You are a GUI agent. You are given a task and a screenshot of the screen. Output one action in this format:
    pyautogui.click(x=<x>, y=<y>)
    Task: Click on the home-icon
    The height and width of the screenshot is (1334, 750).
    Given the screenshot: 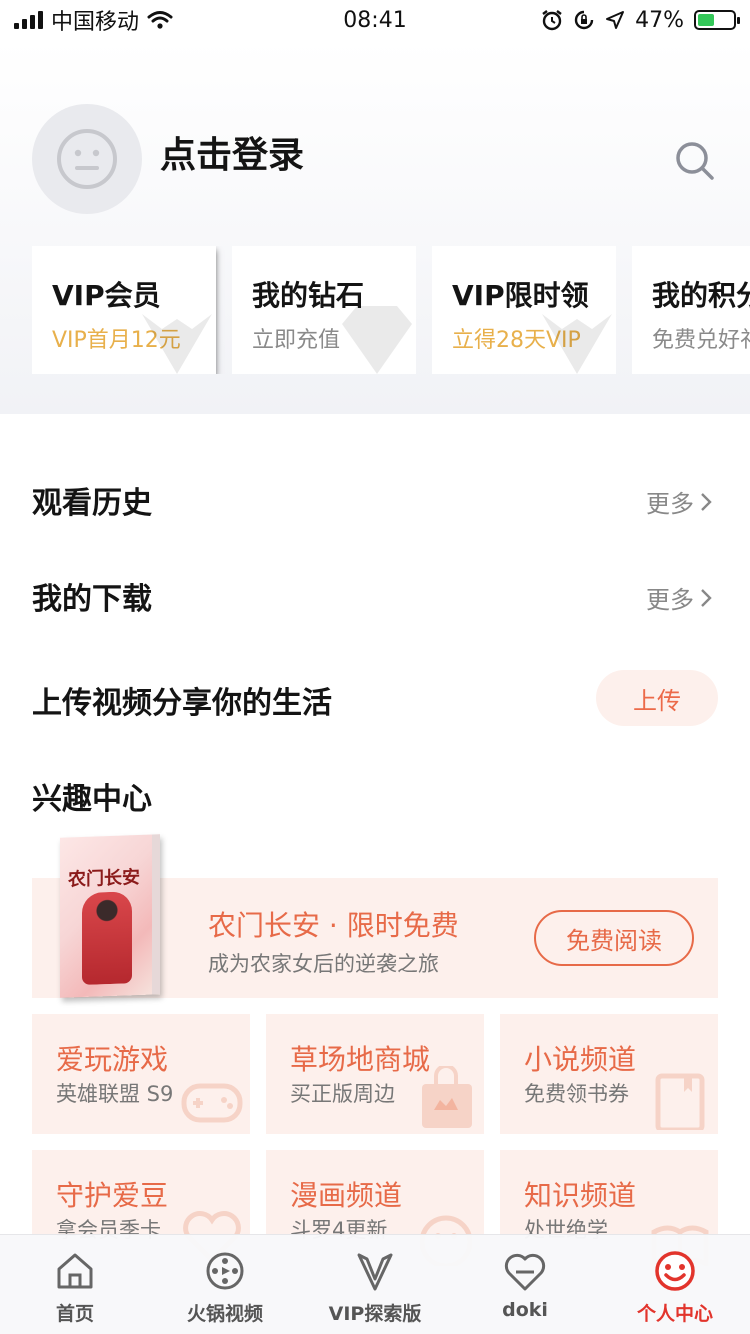 What is the action you would take?
    pyautogui.click(x=75, y=1271)
    